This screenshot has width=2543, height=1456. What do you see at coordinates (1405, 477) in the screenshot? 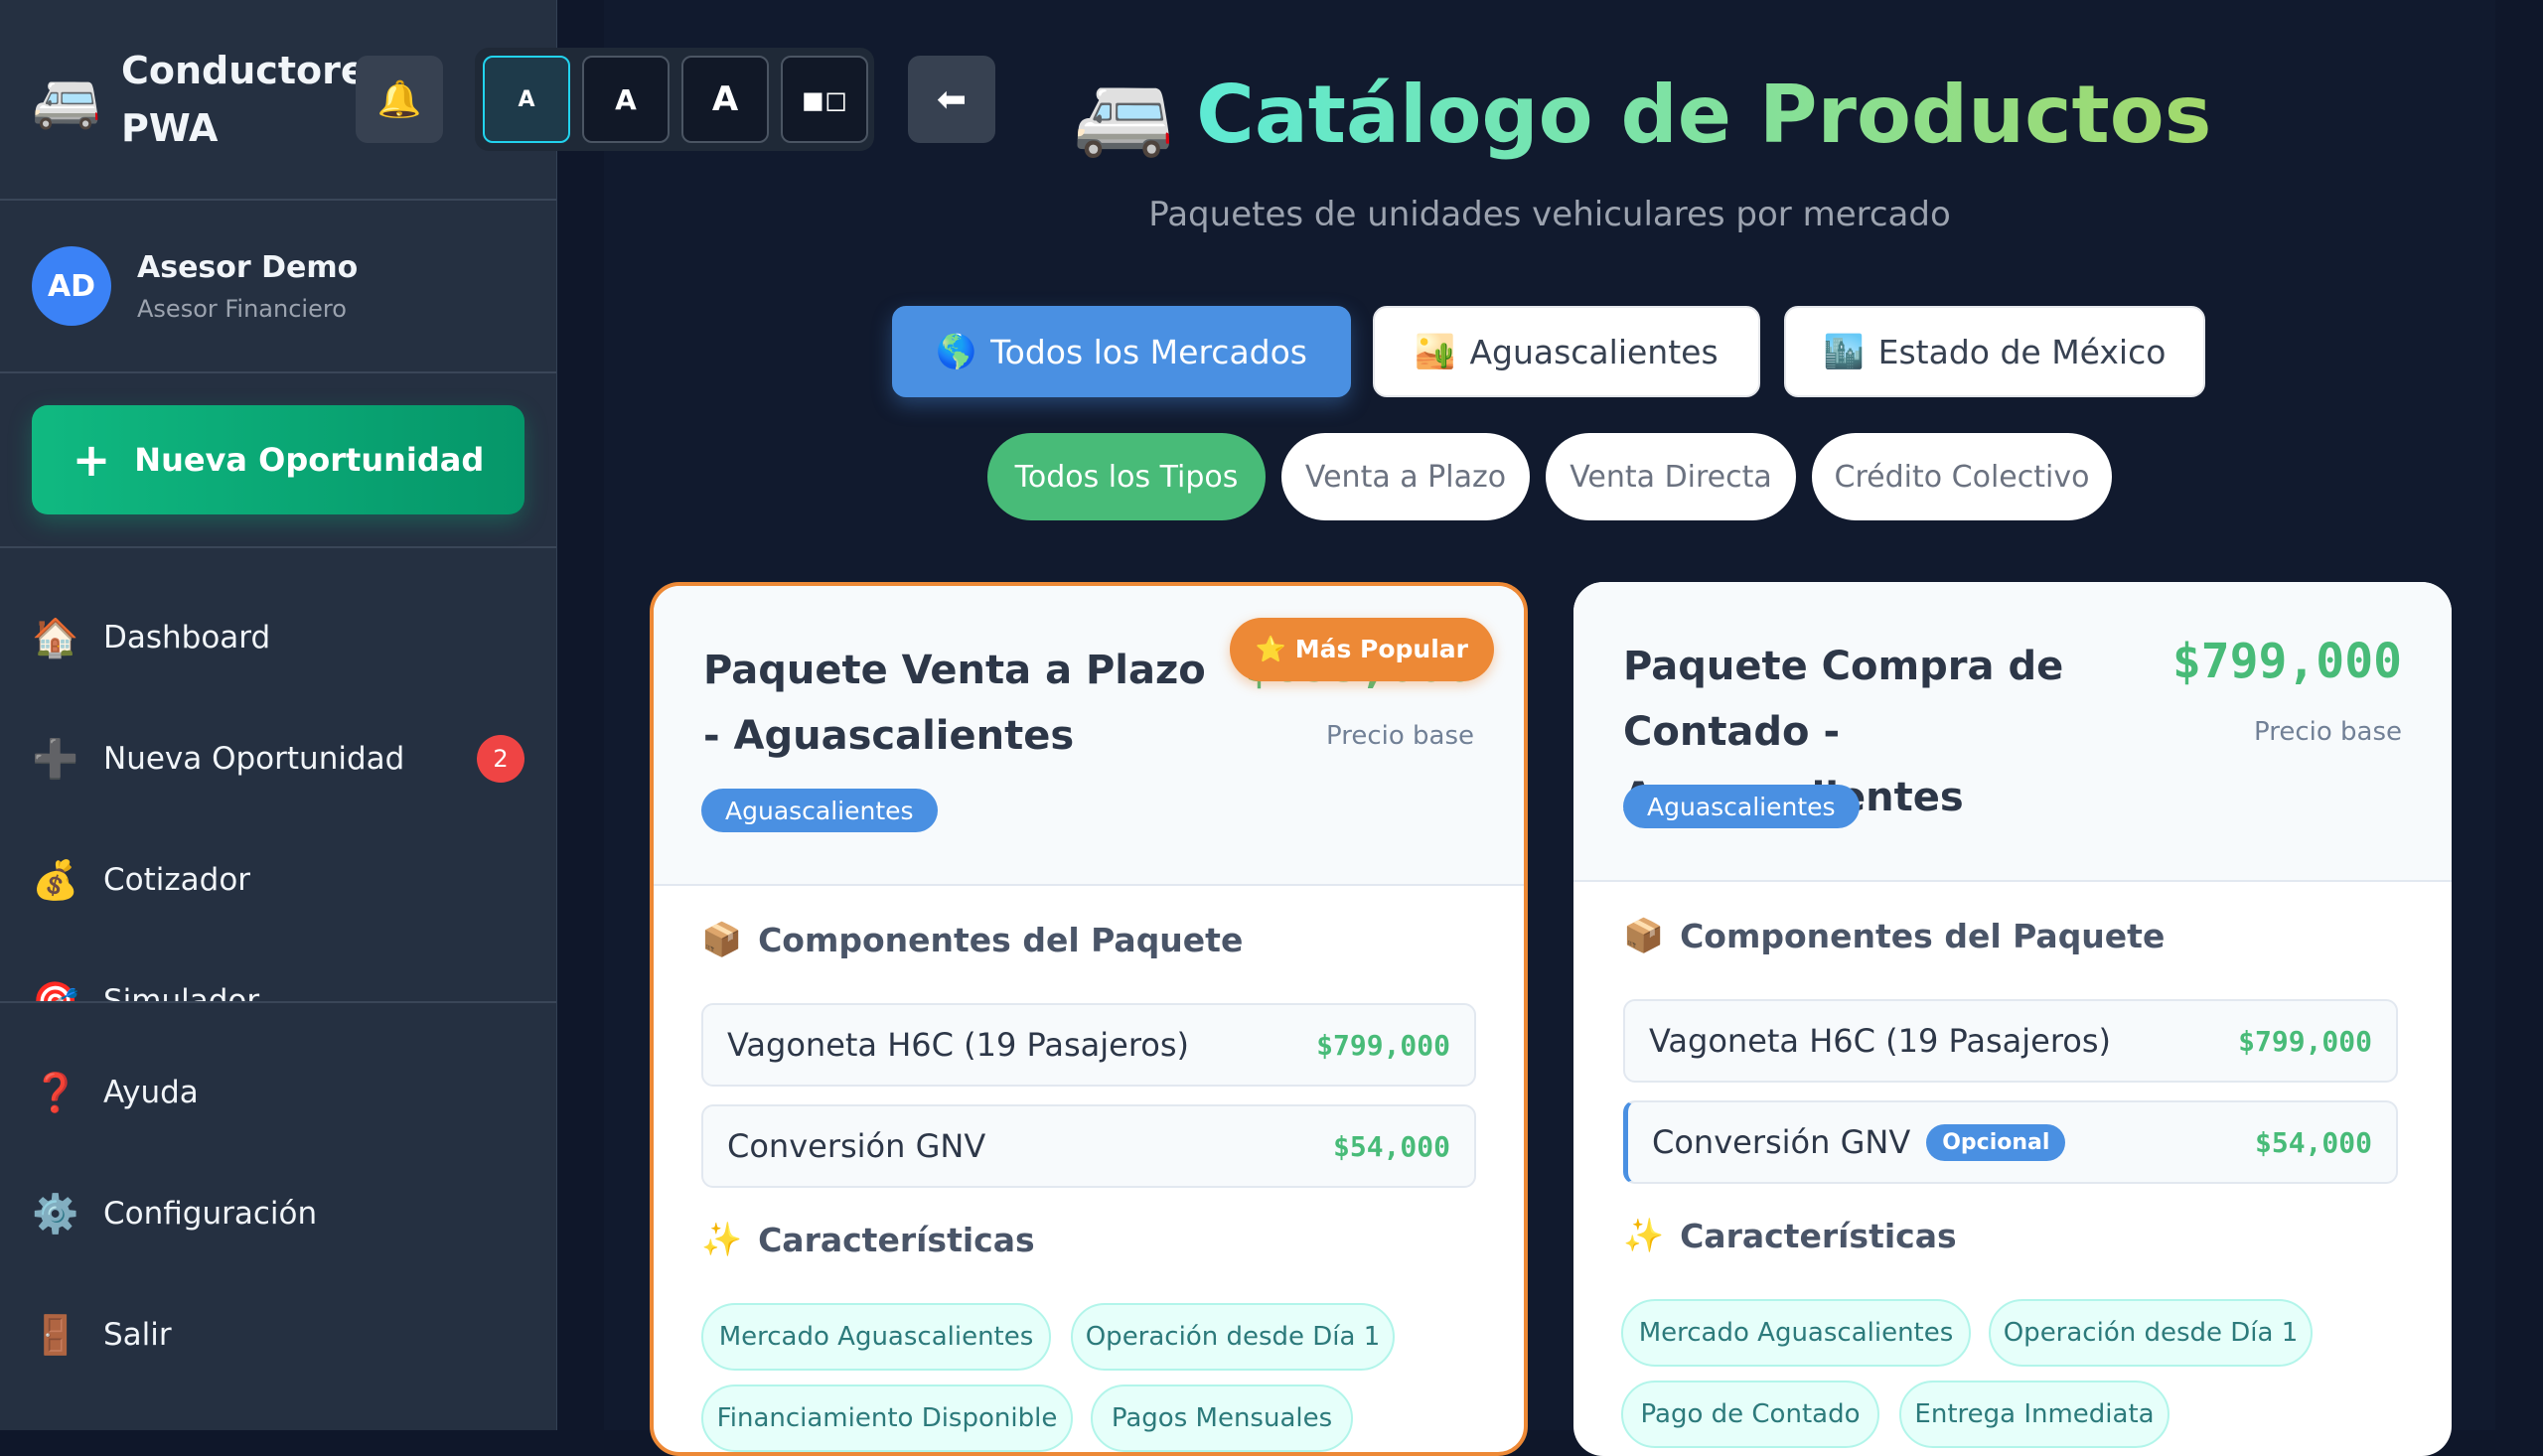
I see `filter-type-venta-plazo: Venta a Plazo` at bounding box center [1405, 477].